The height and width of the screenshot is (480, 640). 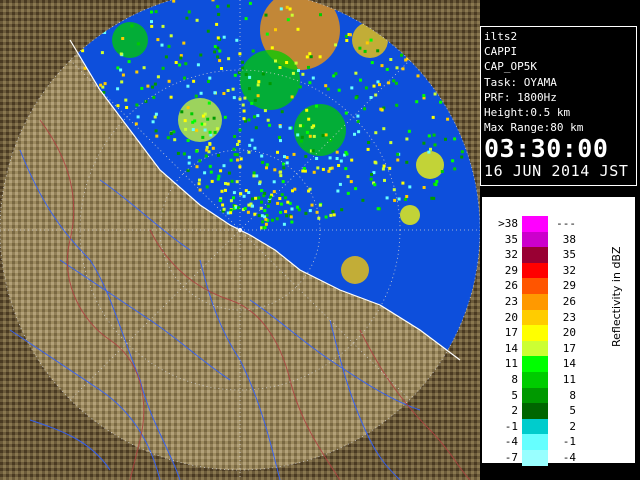 What do you see at coordinates (546, 426) in the screenshot?
I see `legend-row: -1 2` at bounding box center [546, 426].